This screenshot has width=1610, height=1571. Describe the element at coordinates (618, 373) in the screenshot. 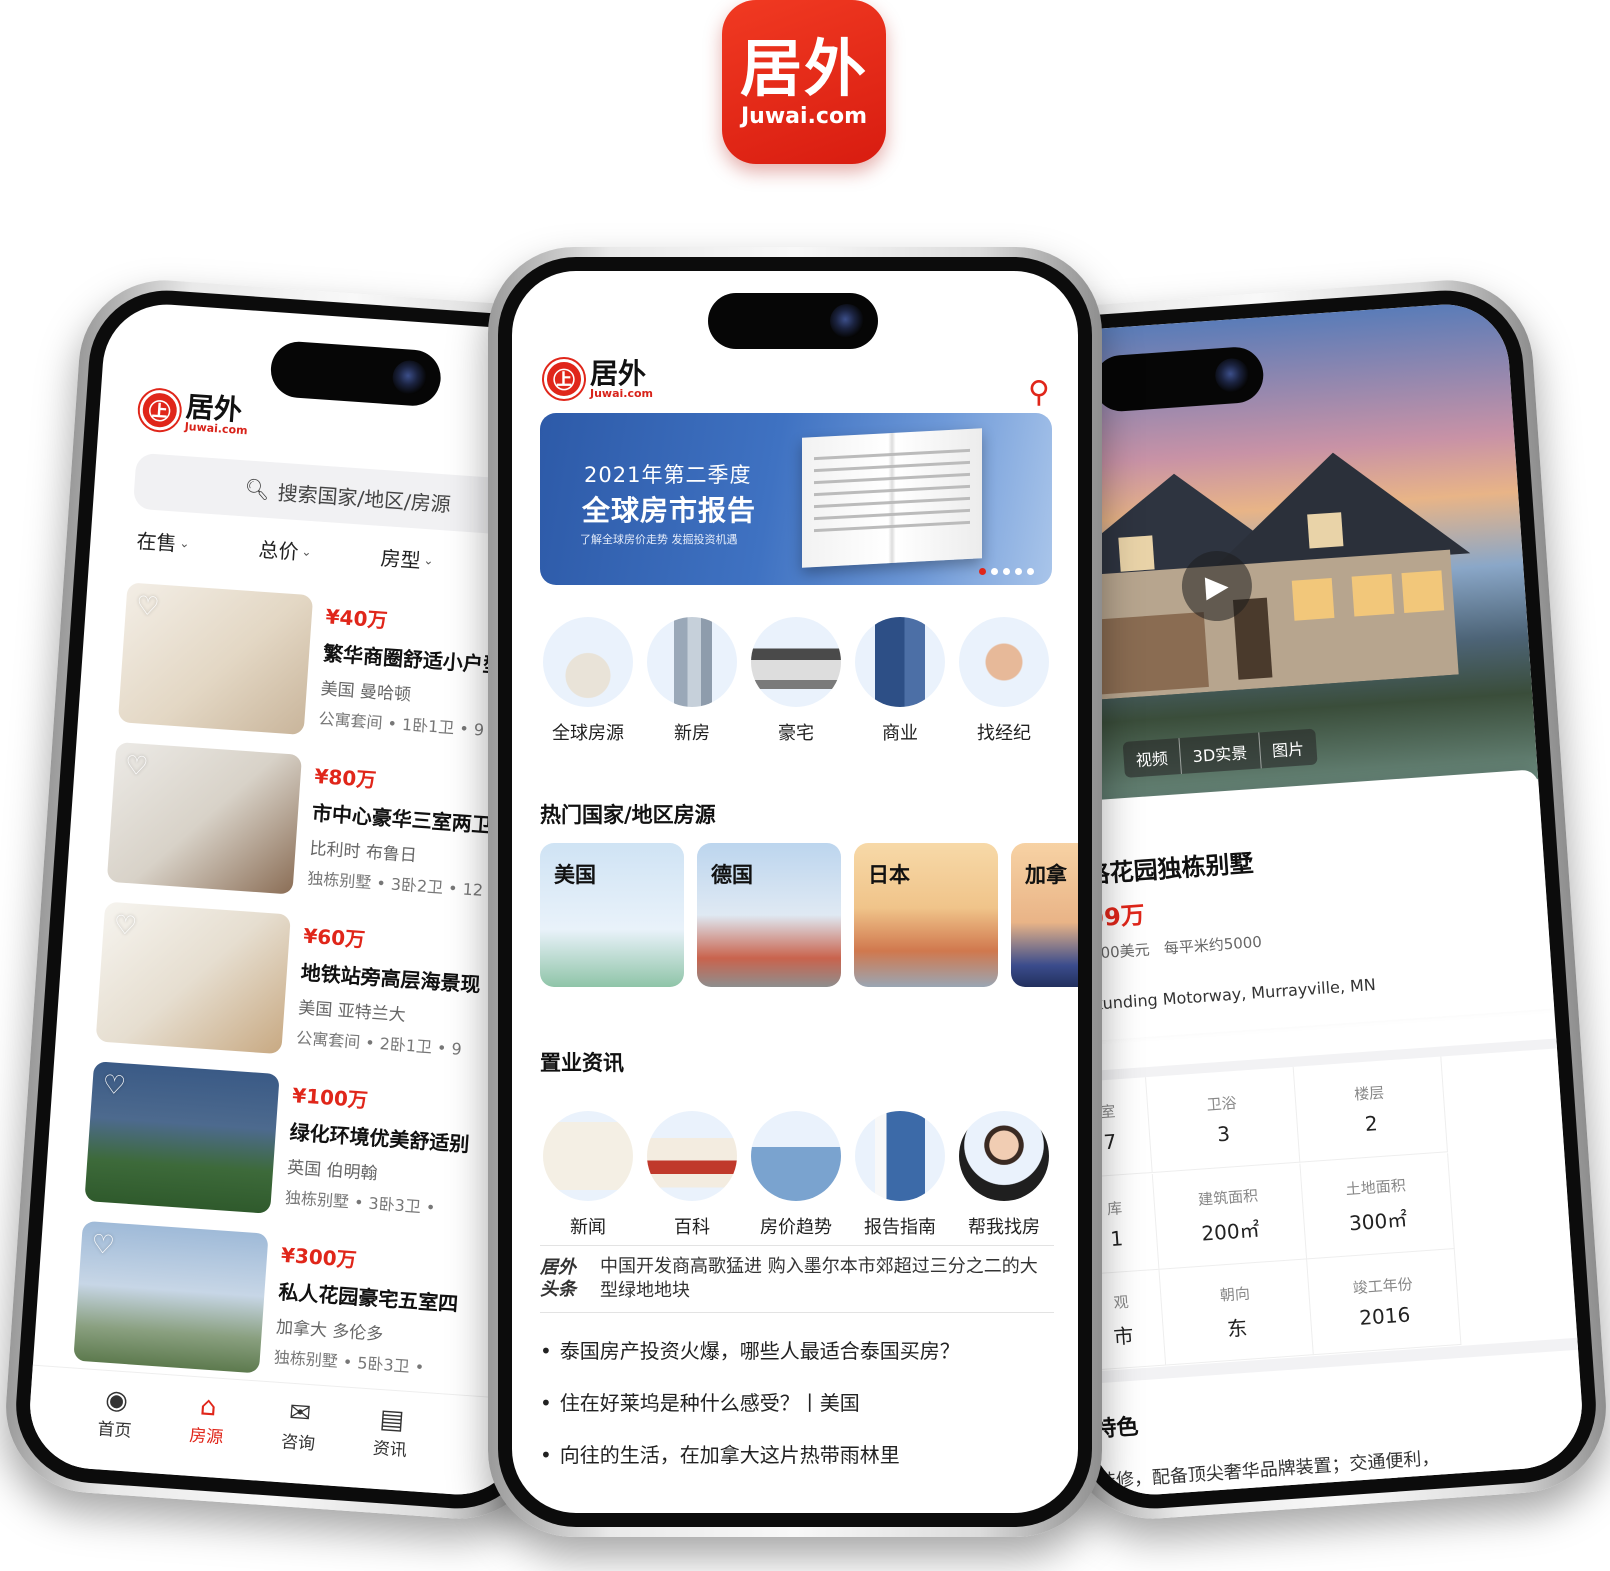

I see `brand-cn: 居外` at that location.